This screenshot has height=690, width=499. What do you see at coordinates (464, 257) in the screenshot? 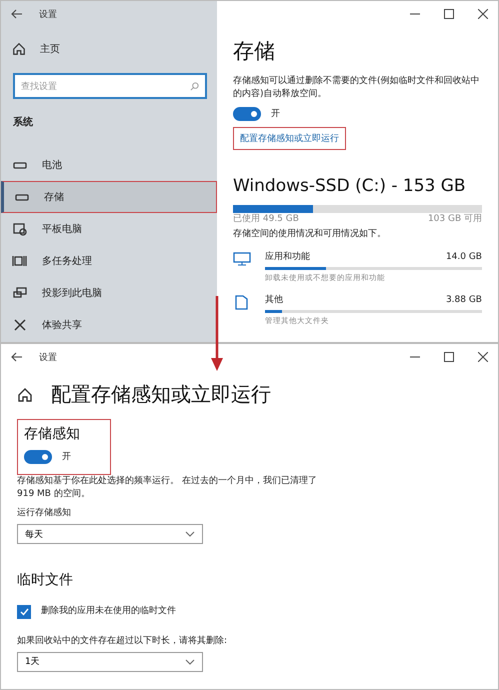
I see `category-size: 14.0 GB` at bounding box center [464, 257].